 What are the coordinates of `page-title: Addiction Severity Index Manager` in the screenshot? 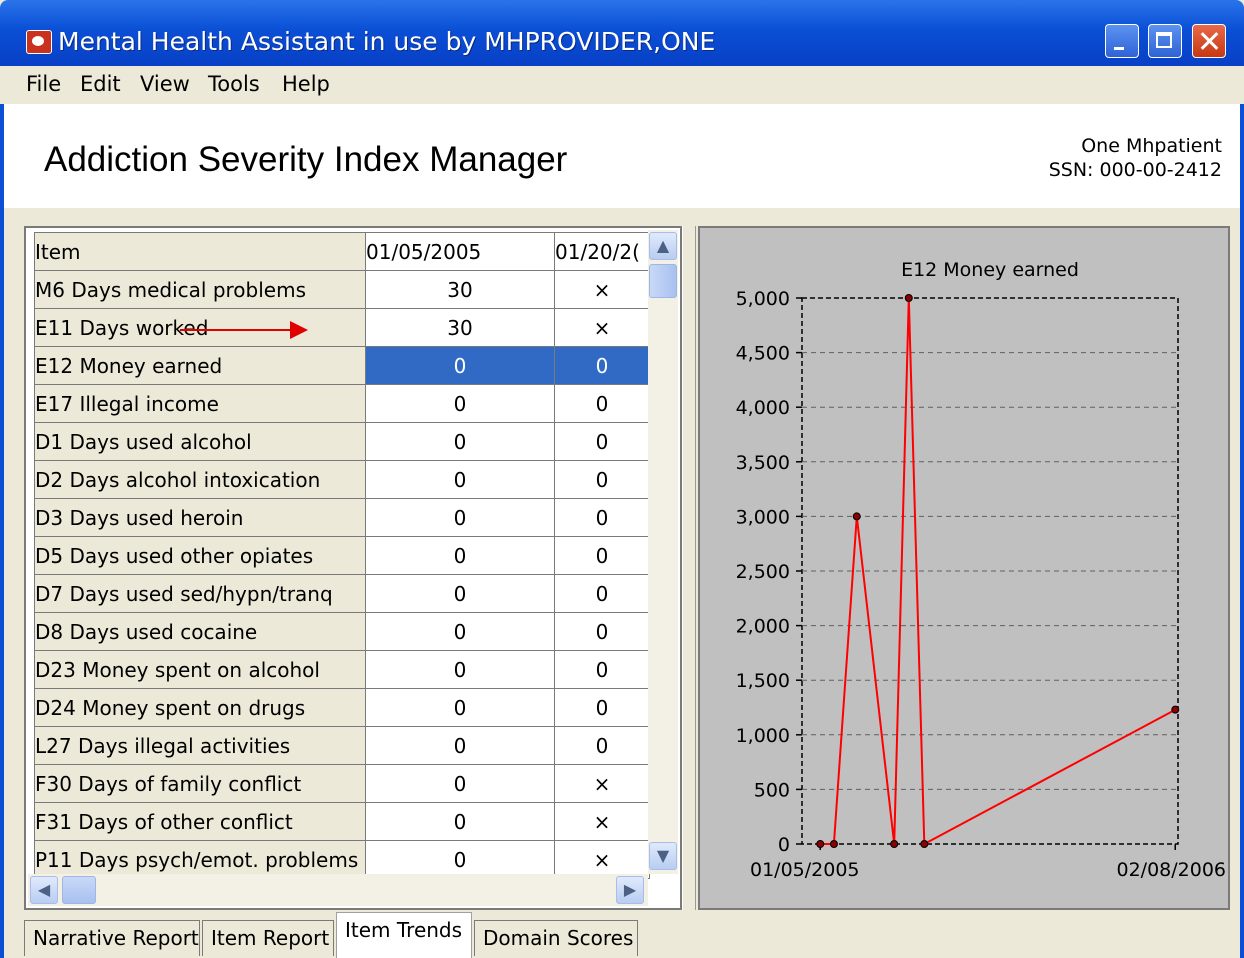 It's located at (306, 159).